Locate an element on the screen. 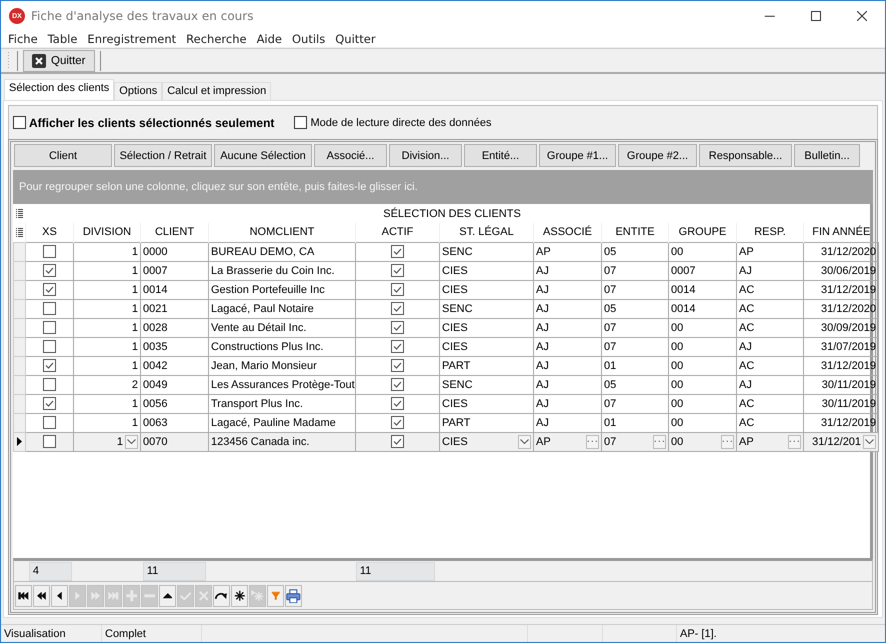  table-cell: 123456 Canada inc. is located at coordinates (260, 442).